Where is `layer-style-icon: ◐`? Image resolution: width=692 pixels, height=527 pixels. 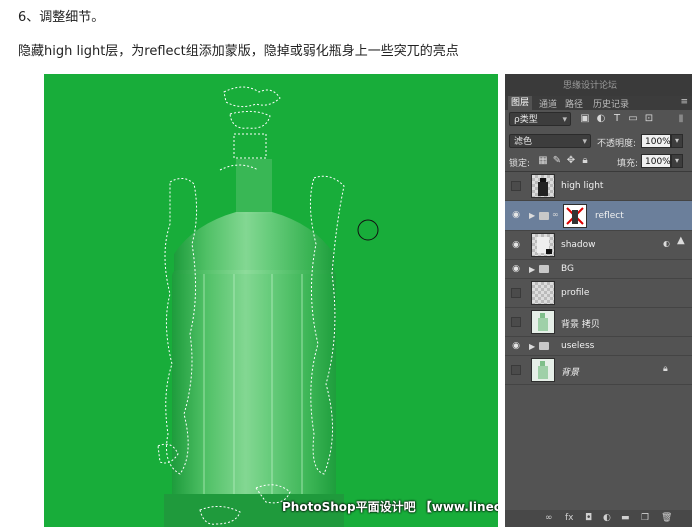 layer-style-icon: ◐ is located at coordinates (666, 243).